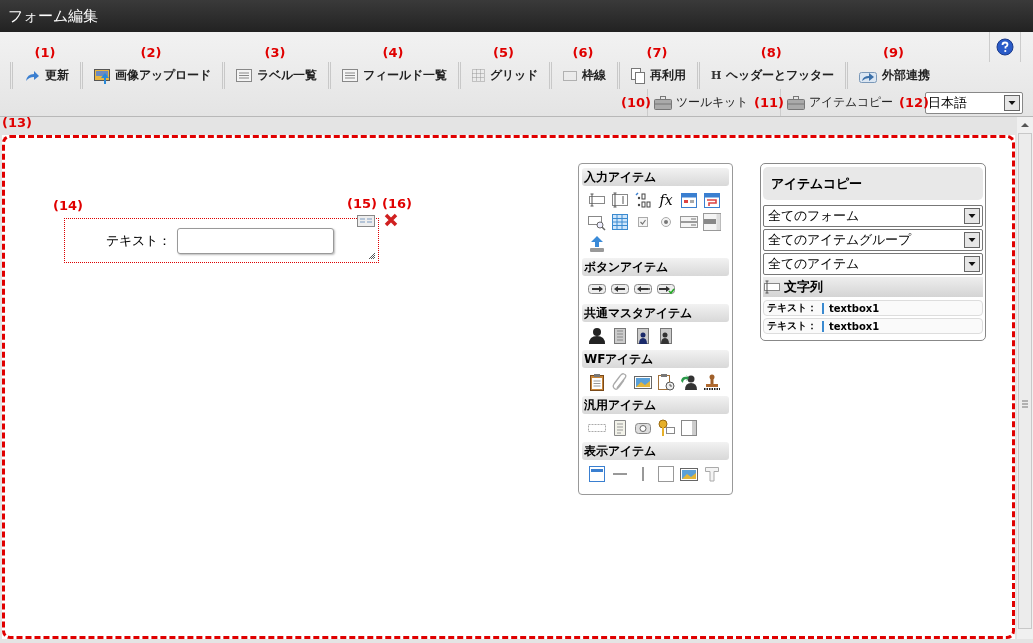 The image size is (1033, 643). Describe the element at coordinates (32, 75) in the screenshot. I see `arrow-icon` at that location.